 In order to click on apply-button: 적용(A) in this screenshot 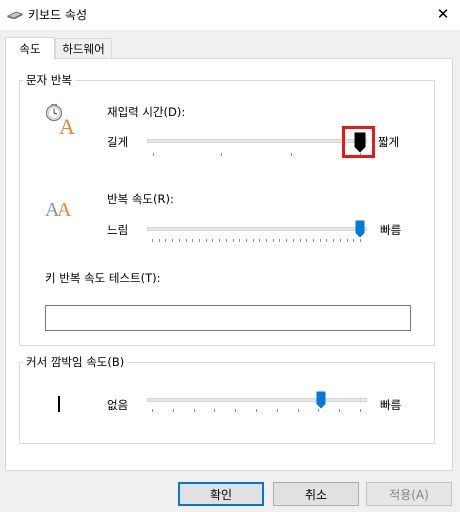, I will do `click(409, 494)`.